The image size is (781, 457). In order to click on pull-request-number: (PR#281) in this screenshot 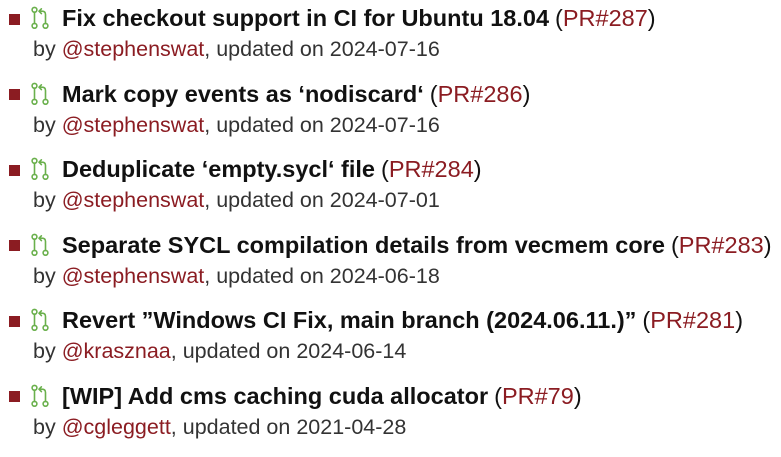, I will do `click(692, 320)`.